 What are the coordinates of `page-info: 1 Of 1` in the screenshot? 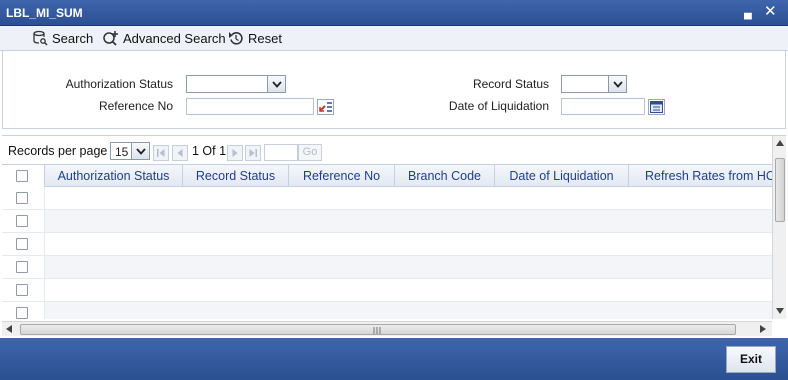 It's located at (209, 151).